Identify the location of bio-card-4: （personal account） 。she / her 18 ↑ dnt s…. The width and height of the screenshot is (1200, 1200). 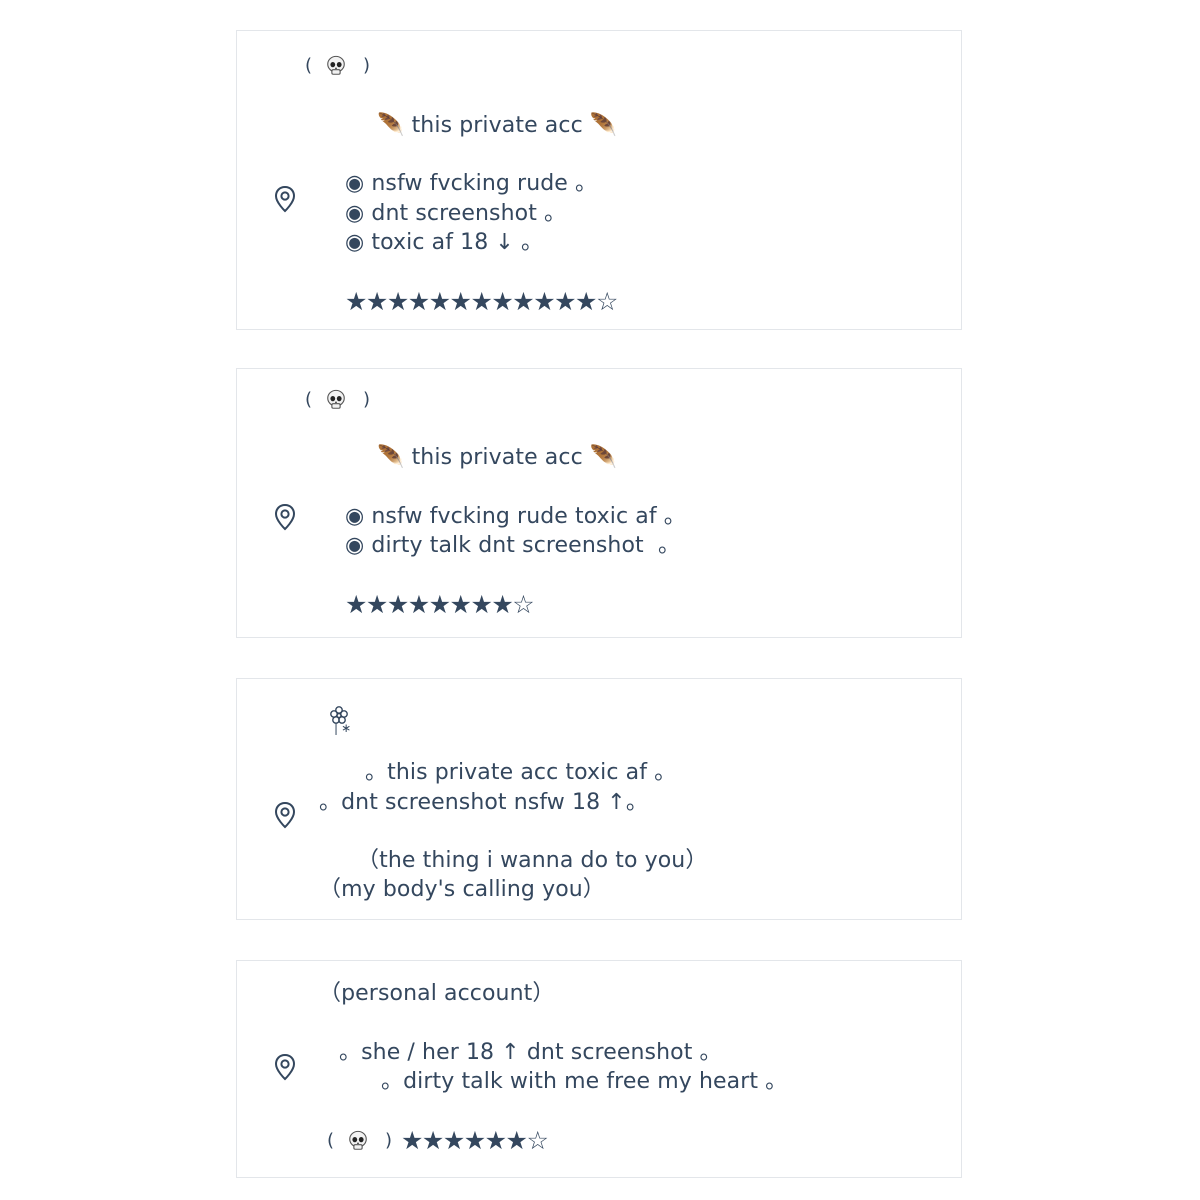
(599, 1069).